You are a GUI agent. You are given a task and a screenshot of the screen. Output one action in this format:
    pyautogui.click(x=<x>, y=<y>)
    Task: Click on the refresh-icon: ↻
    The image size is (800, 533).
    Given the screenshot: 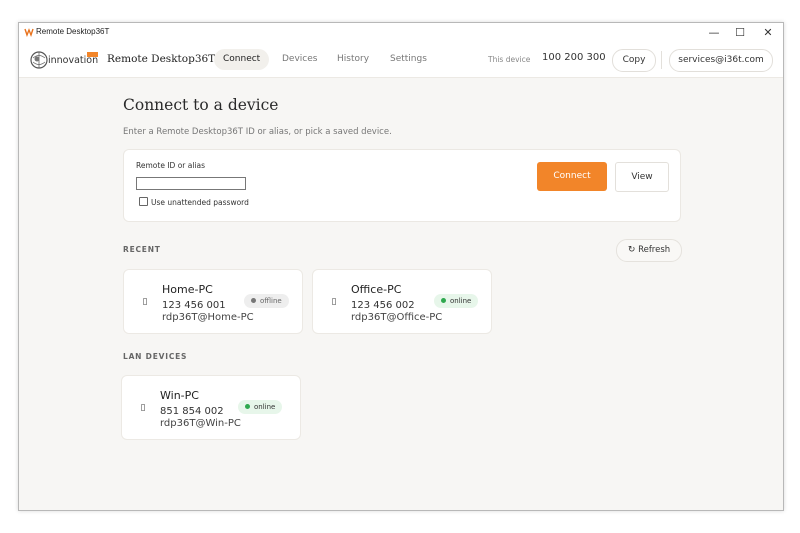 What is the action you would take?
    pyautogui.click(x=631, y=250)
    